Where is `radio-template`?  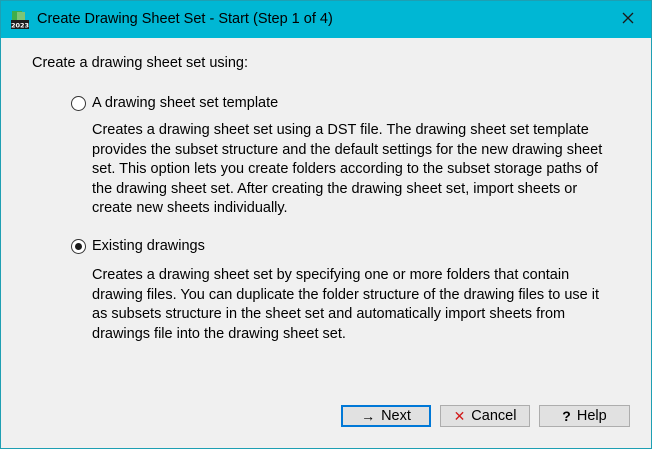 radio-template is located at coordinates (78, 103).